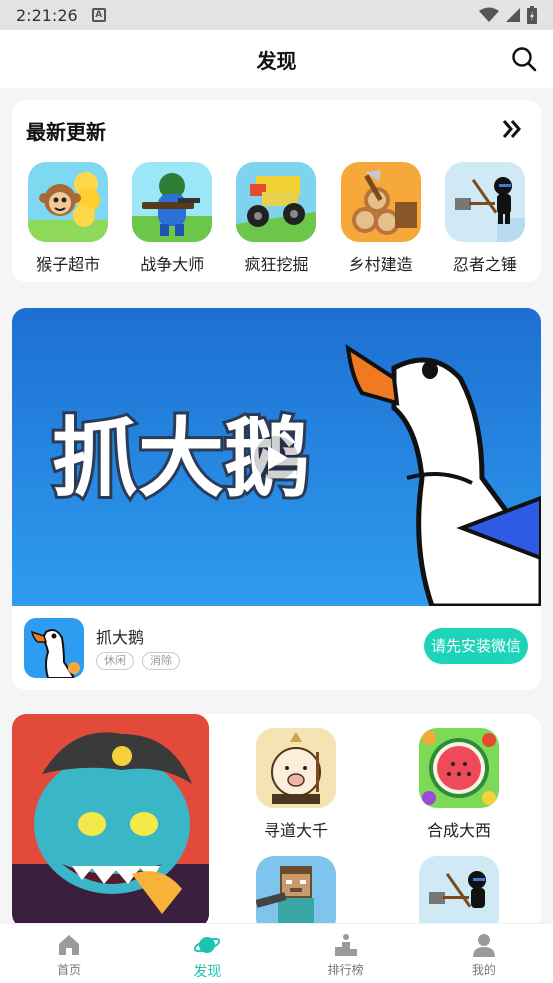 Image resolution: width=553 pixels, height=983 pixels. I want to click on status-time: 2:21:26, so click(47, 15).